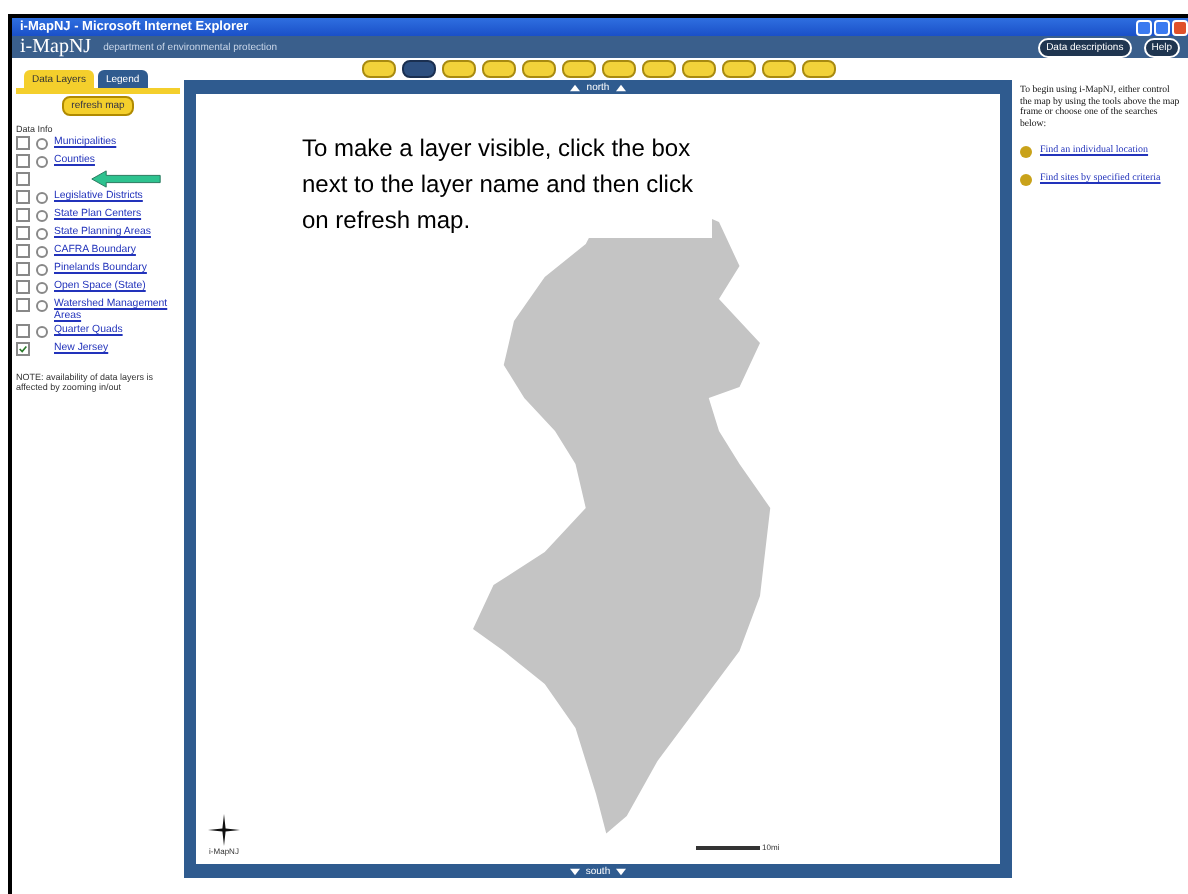 Image resolution: width=1188 pixels, height=894 pixels. Describe the element at coordinates (1144, 27) in the screenshot. I see `minimize-button` at that location.